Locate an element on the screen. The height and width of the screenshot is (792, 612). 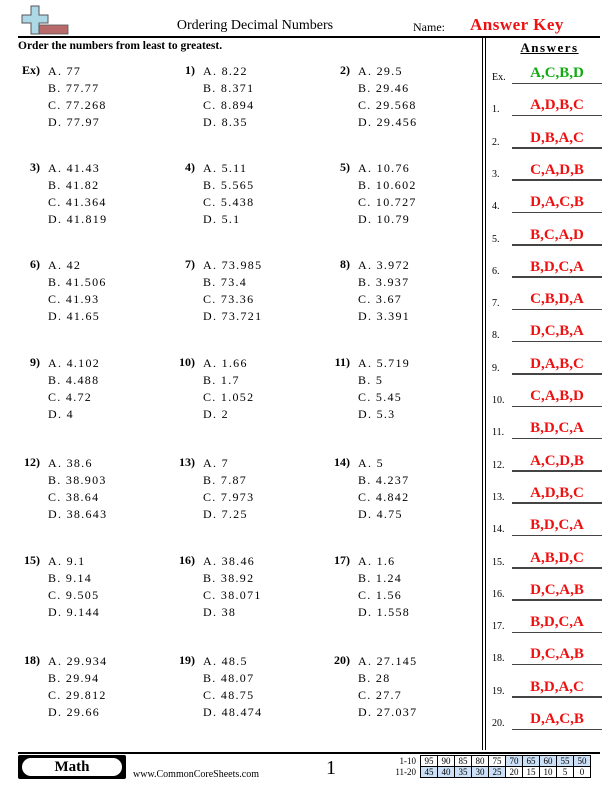
option: D. 48.474 is located at coordinates (233, 712).